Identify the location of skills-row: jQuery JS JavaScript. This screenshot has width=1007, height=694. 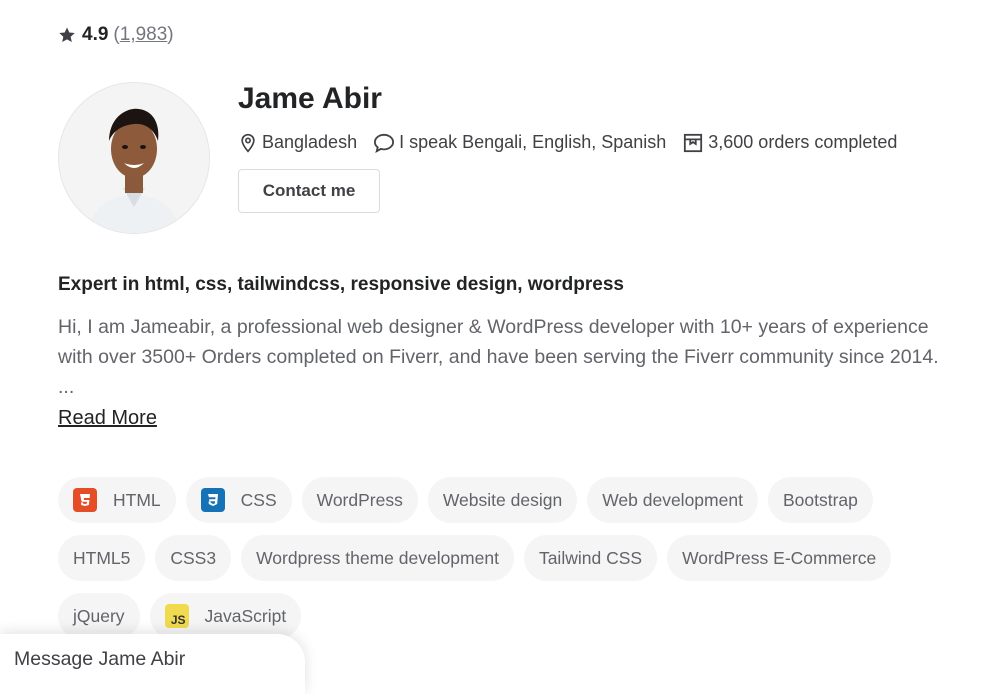
(508, 616).